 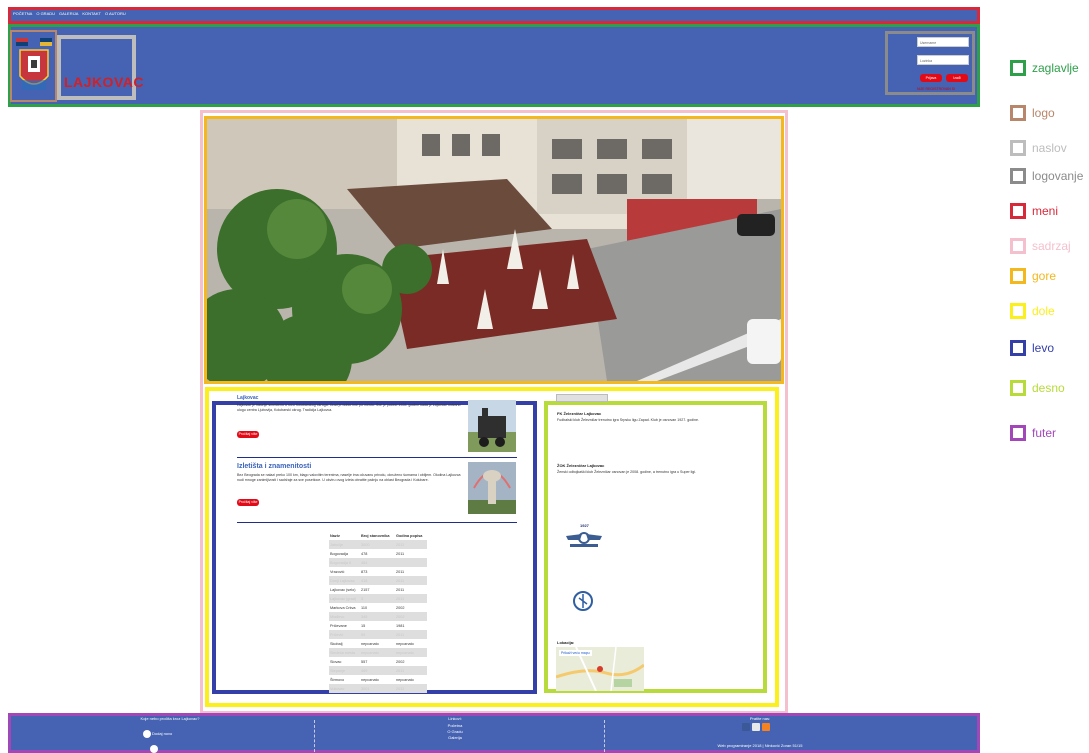 I want to click on cell-name: Vrazović, so click(x=337, y=571).